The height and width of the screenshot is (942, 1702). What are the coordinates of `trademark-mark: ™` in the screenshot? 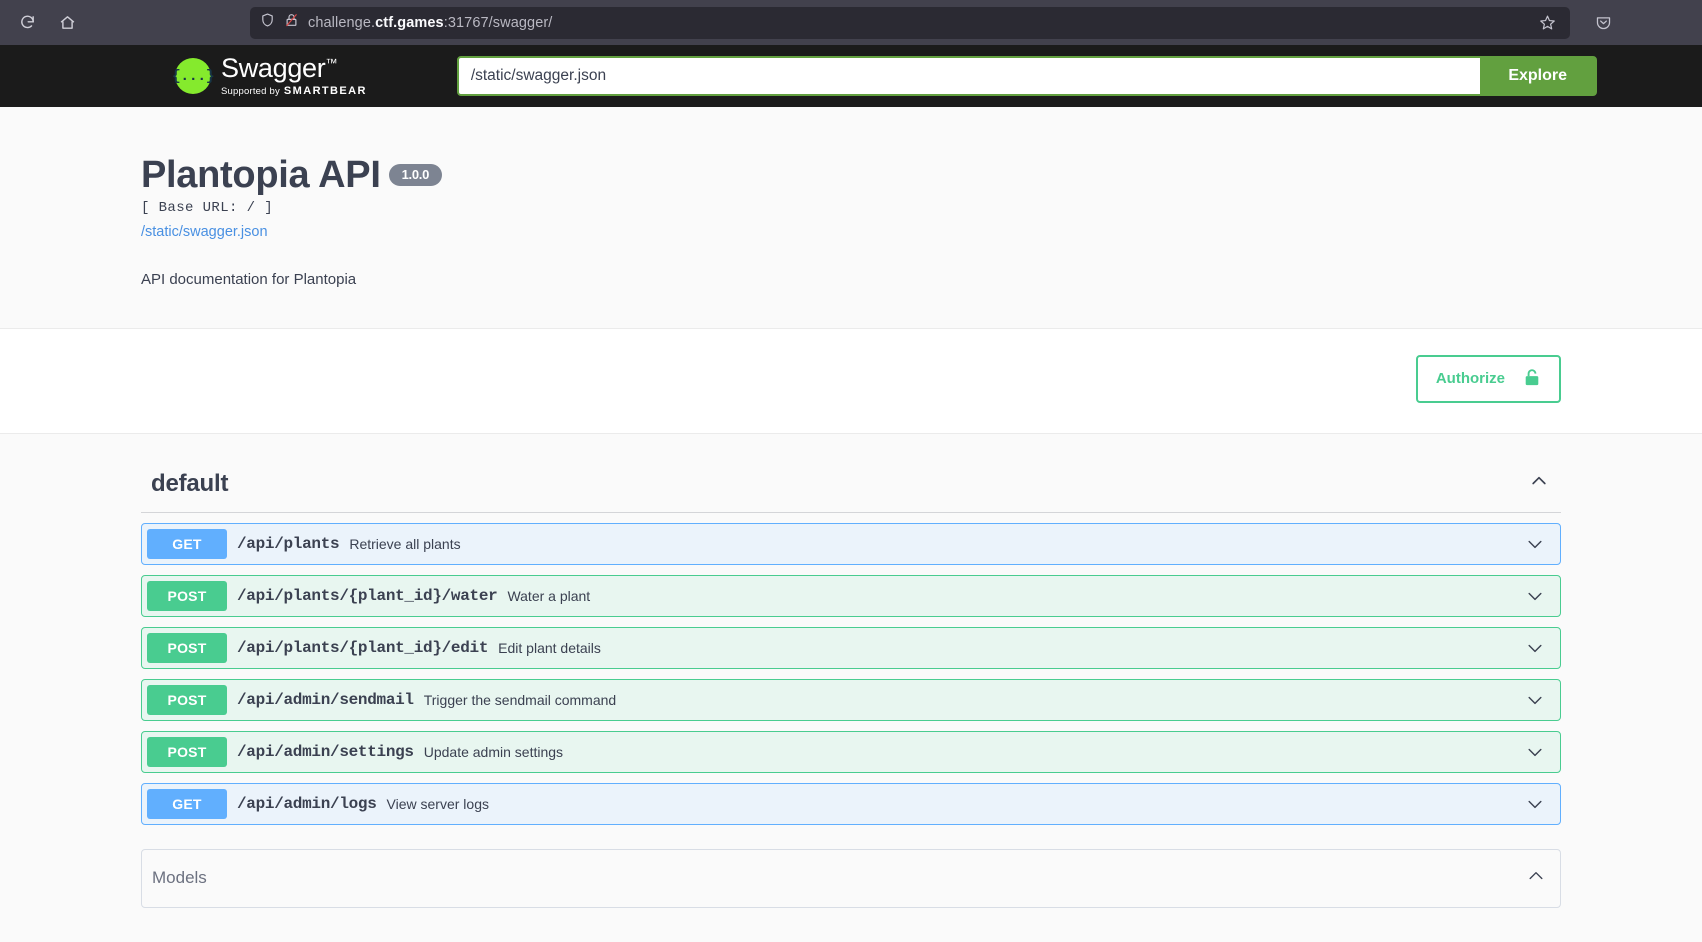 It's located at (331, 63).